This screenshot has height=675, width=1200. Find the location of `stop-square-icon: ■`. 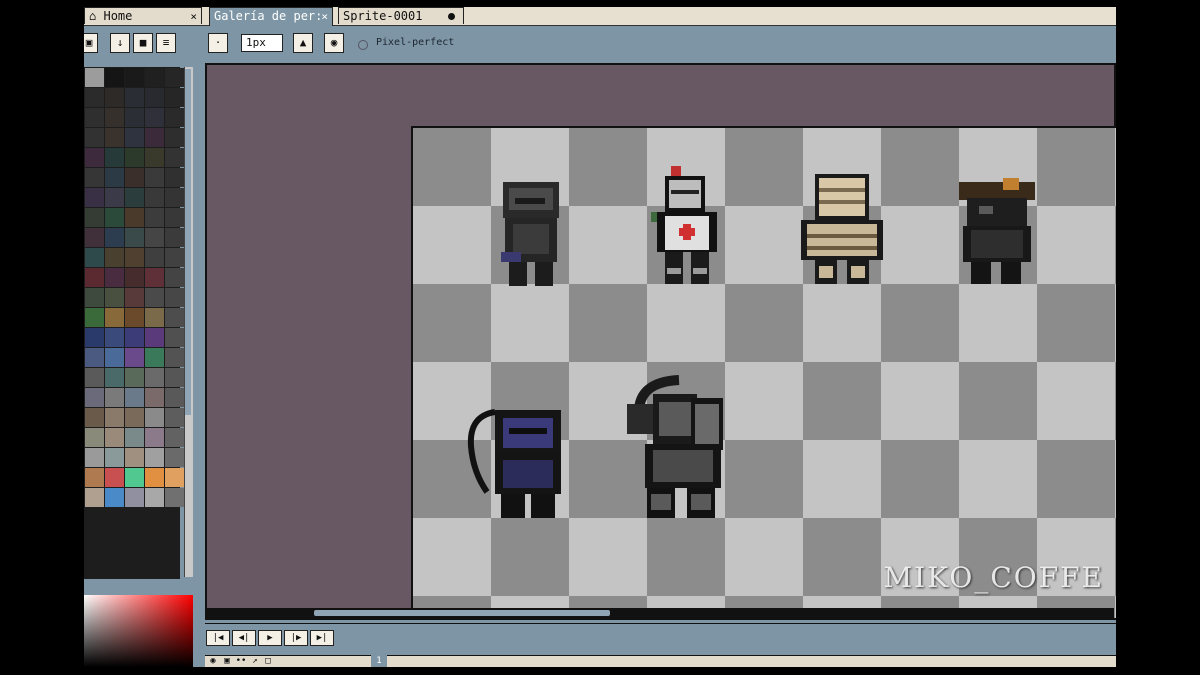

stop-square-icon: ■ is located at coordinates (143, 43).